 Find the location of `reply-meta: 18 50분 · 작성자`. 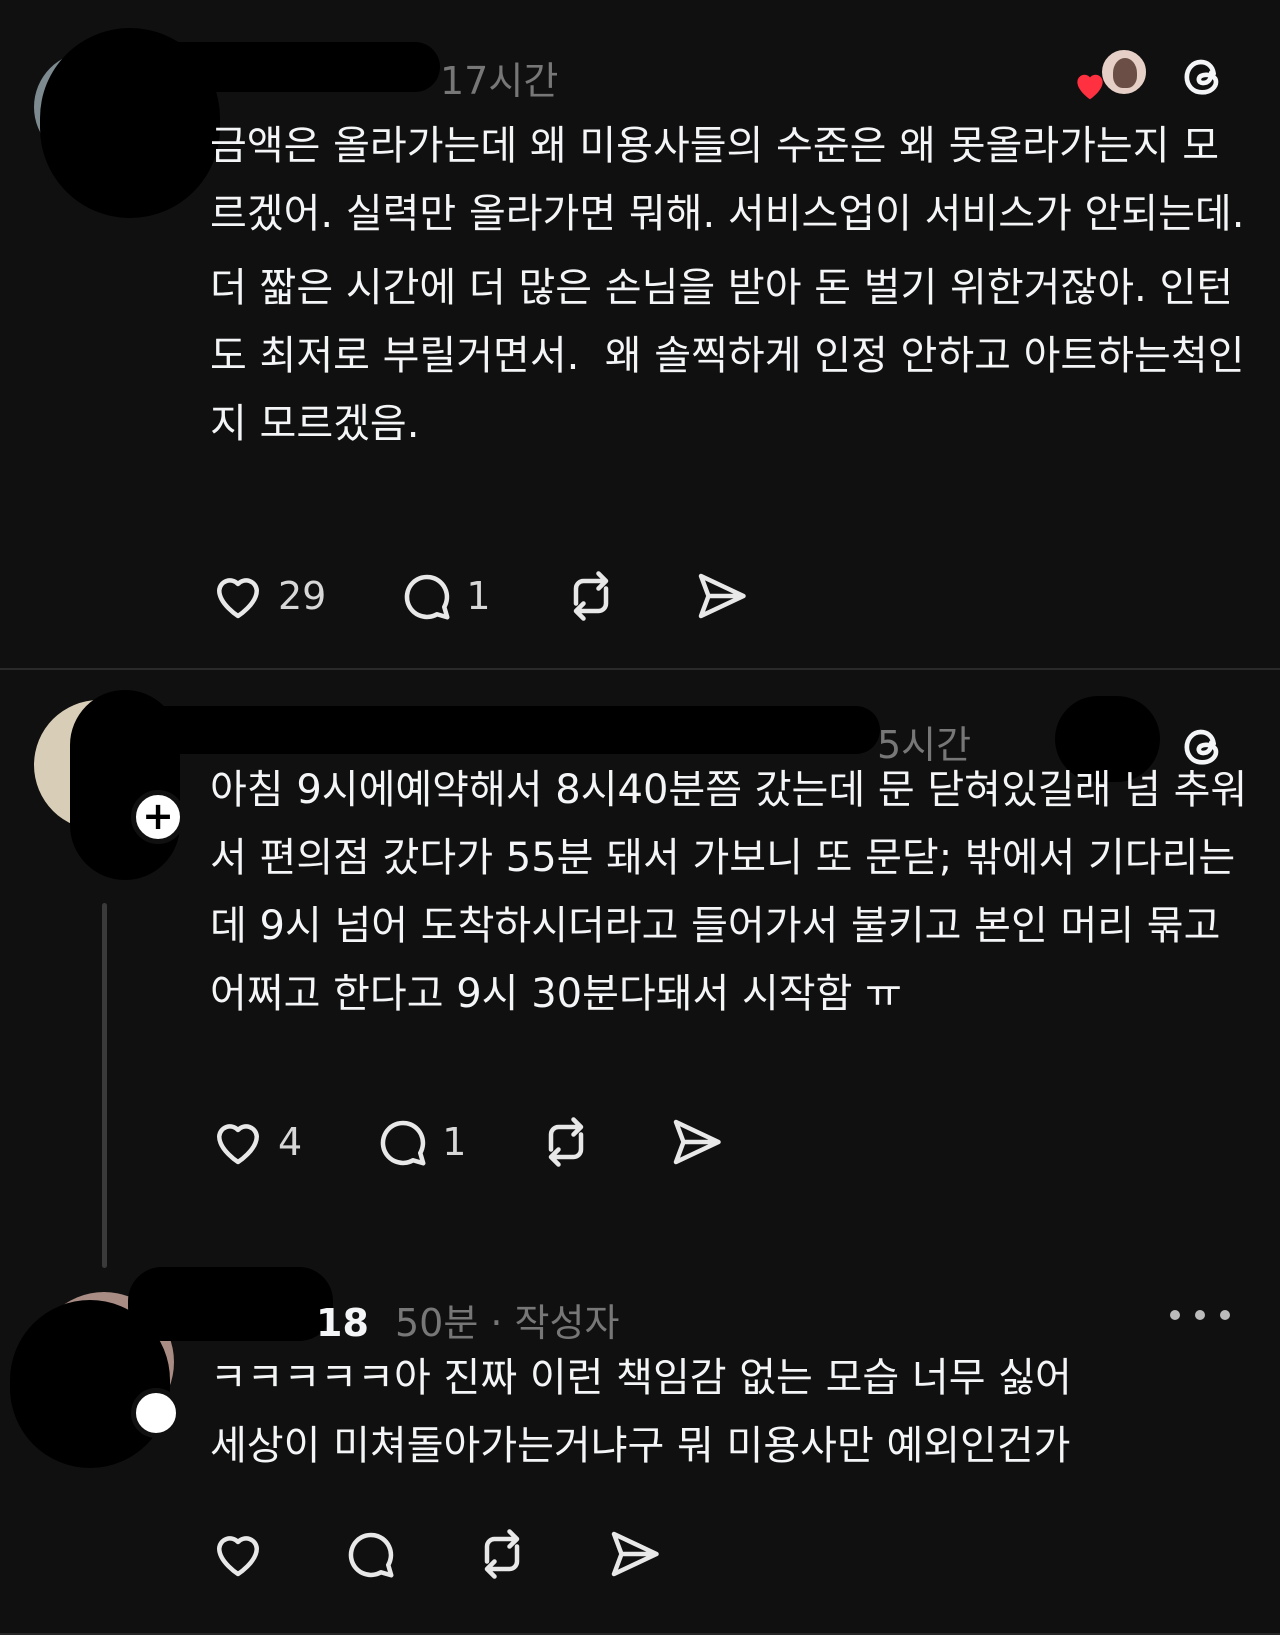

reply-meta: 18 50분 · 작성자 is located at coordinates (467, 1319).